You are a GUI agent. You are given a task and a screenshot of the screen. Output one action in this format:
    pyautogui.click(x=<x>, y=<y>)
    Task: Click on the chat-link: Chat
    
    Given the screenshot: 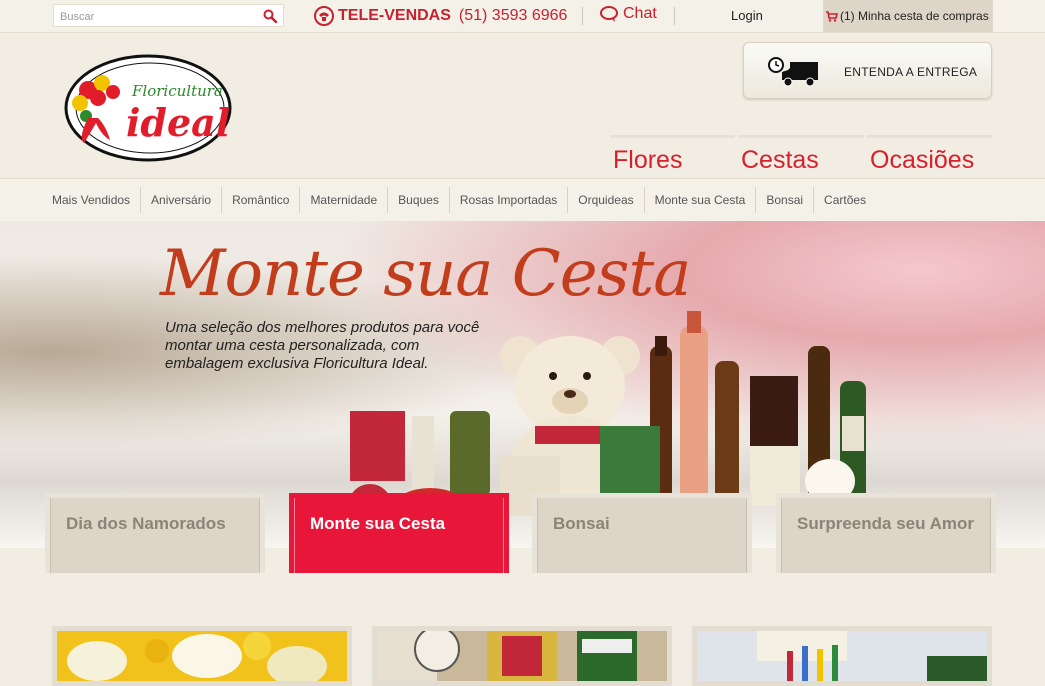 What is the action you would take?
    pyautogui.click(x=628, y=14)
    